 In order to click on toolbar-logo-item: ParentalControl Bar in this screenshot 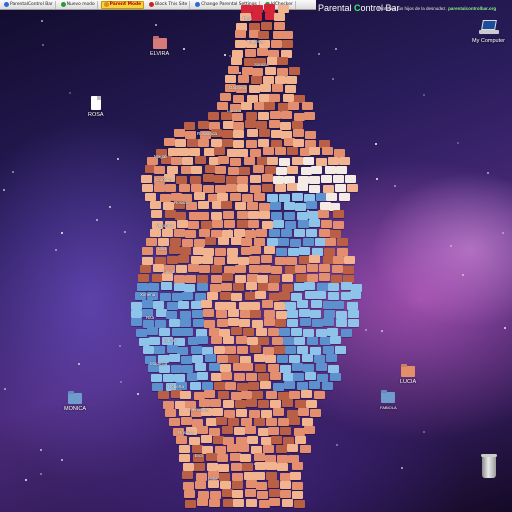, I will do `click(29, 4)`.